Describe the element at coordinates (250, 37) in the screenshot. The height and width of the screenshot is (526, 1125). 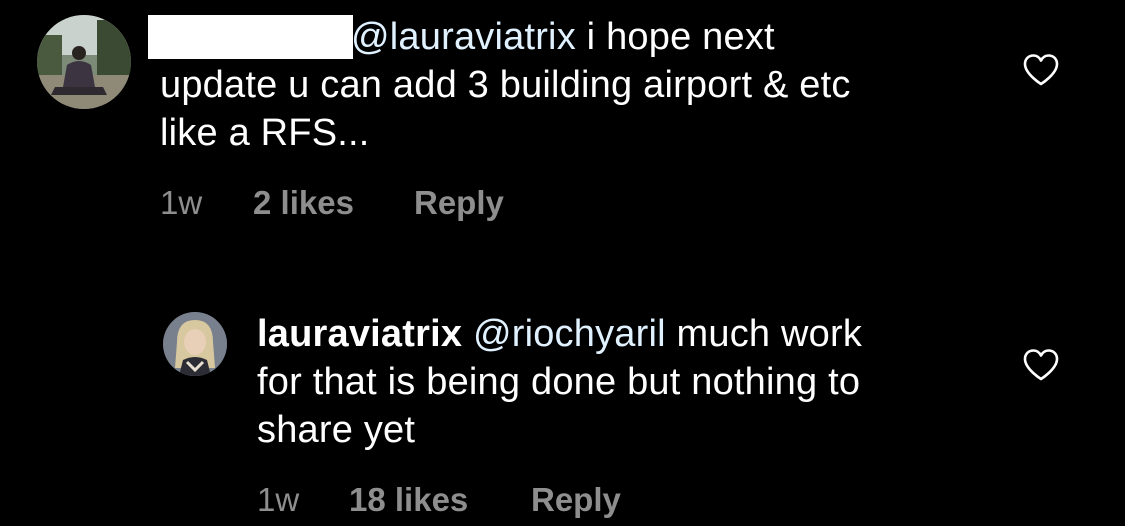
I see `redacted-username` at that location.